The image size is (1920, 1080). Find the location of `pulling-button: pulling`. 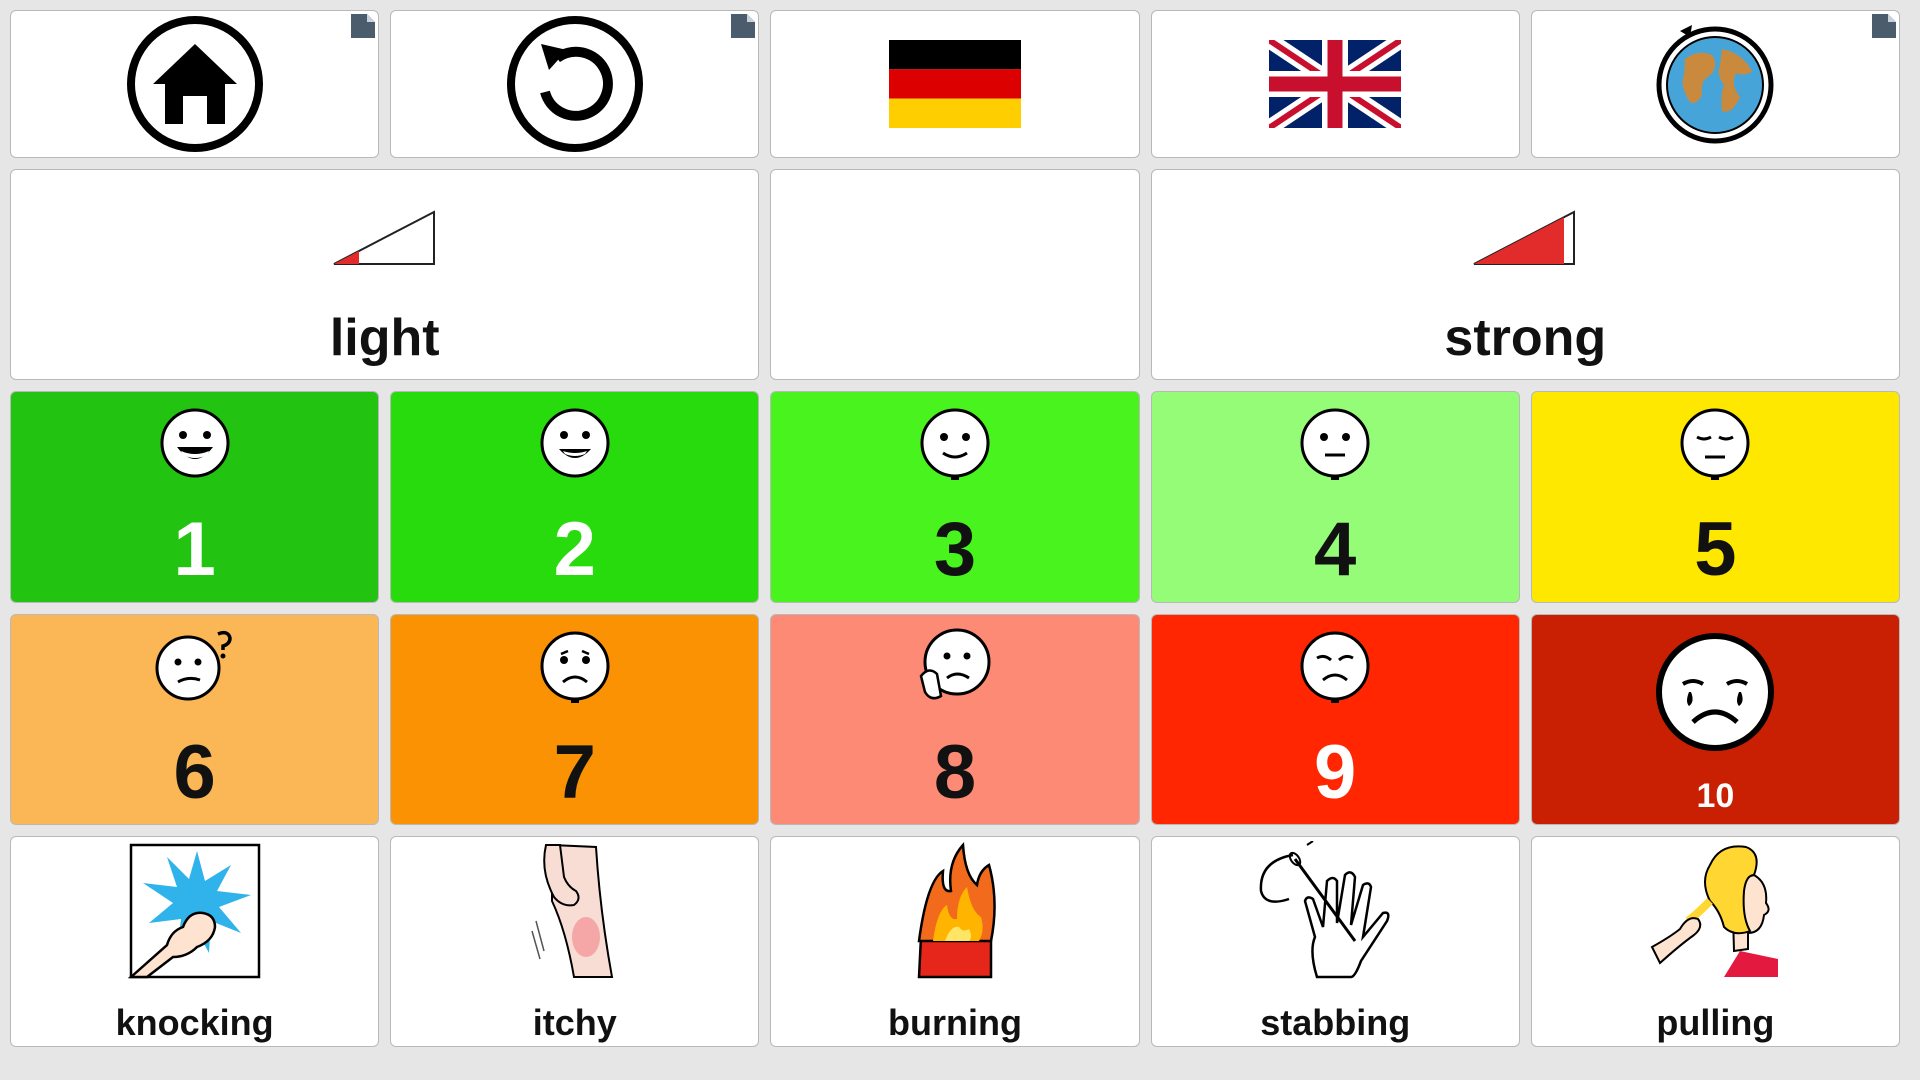

pulling-button: pulling is located at coordinates (1715, 941).